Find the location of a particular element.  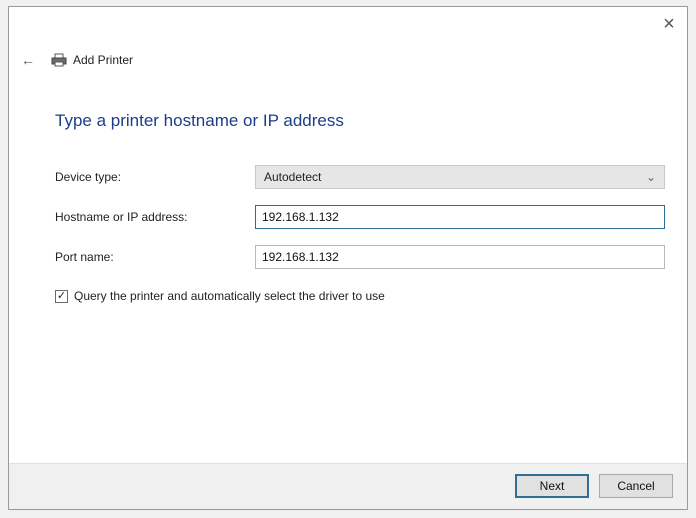

dialog-footer: Next Cancel is located at coordinates (348, 486).